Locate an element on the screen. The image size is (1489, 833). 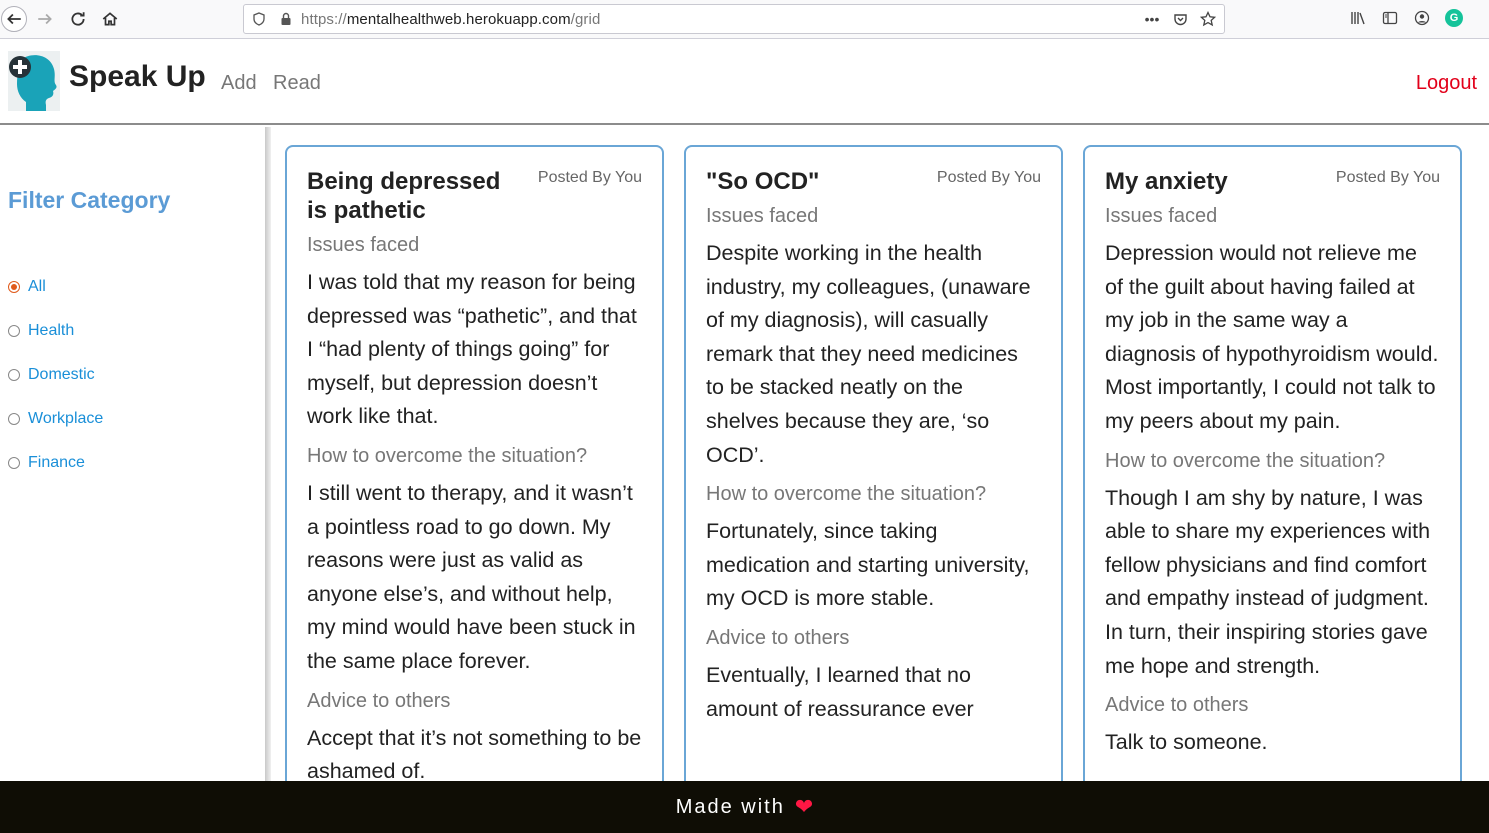
url-path: /grid is located at coordinates (585, 19).